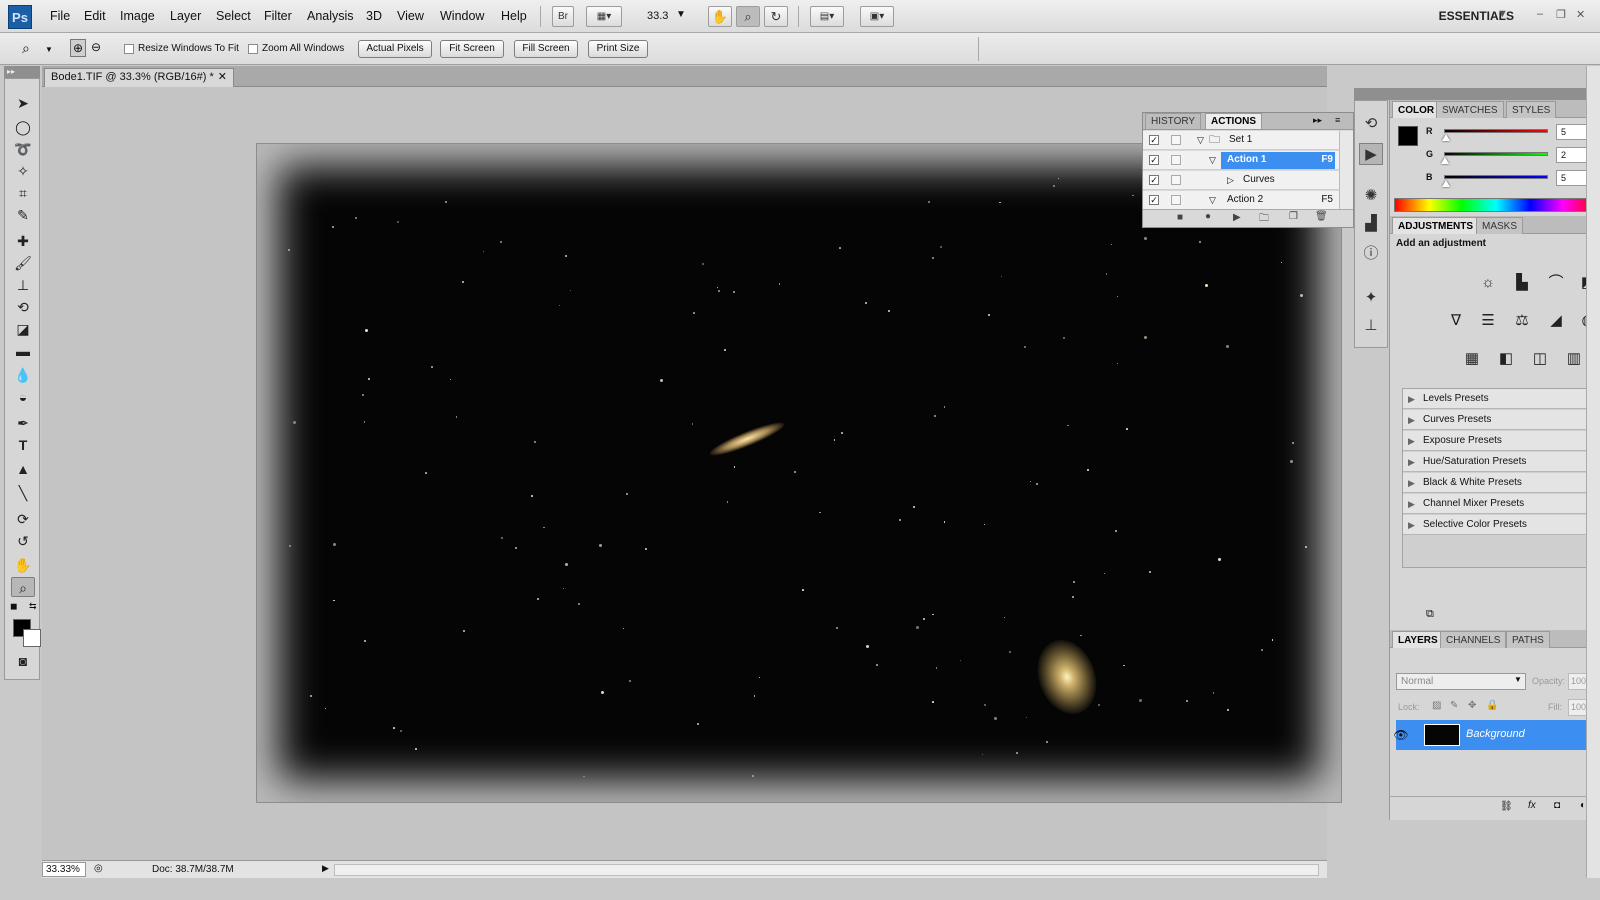 The image size is (1600, 900). I want to click on document-tab: Bode1.TIF @ 33.3% (RGB/16#) * ✕, so click(139, 77).